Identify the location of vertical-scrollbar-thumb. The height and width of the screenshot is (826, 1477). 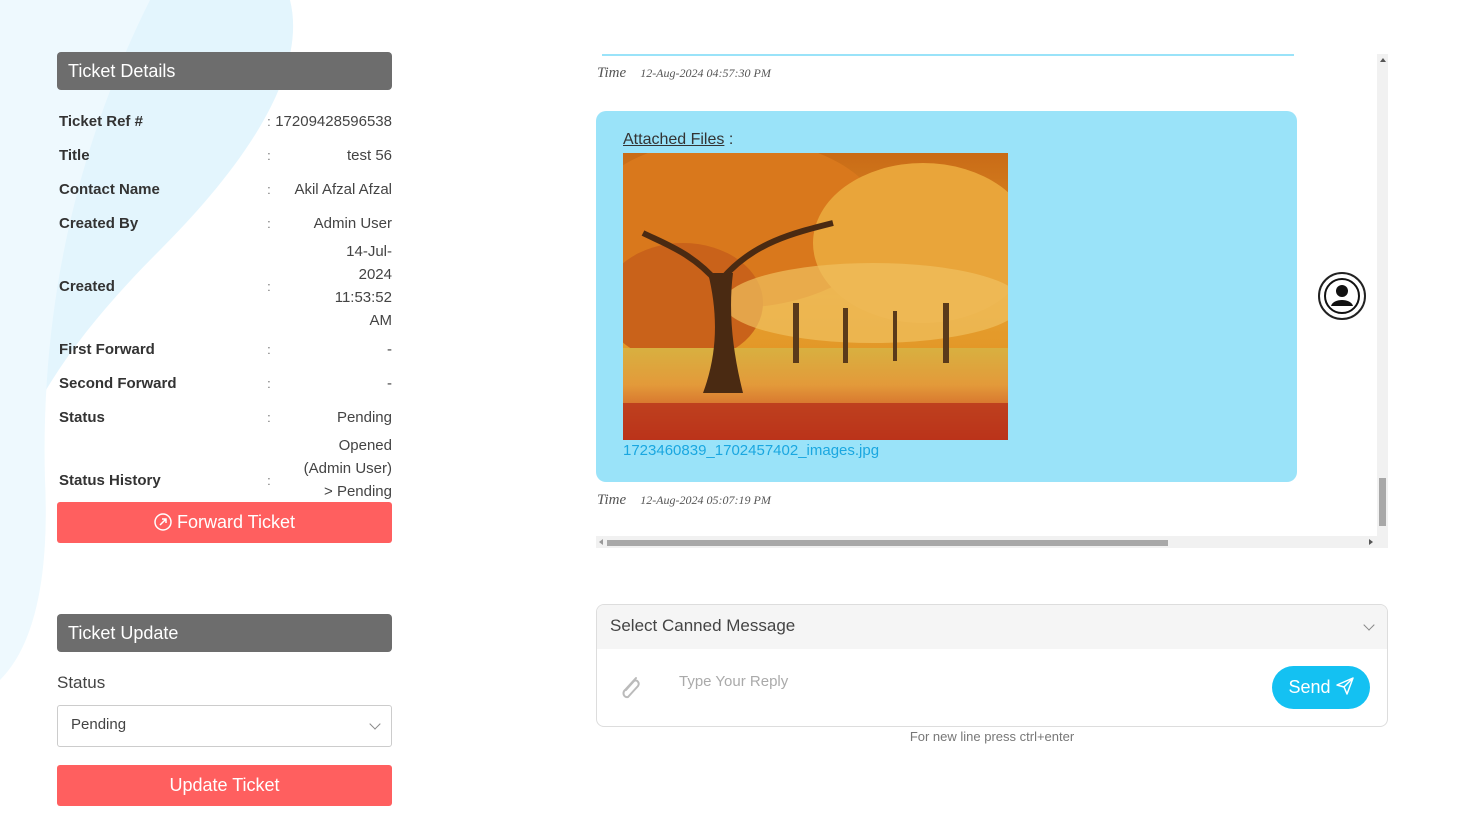
(1382, 502).